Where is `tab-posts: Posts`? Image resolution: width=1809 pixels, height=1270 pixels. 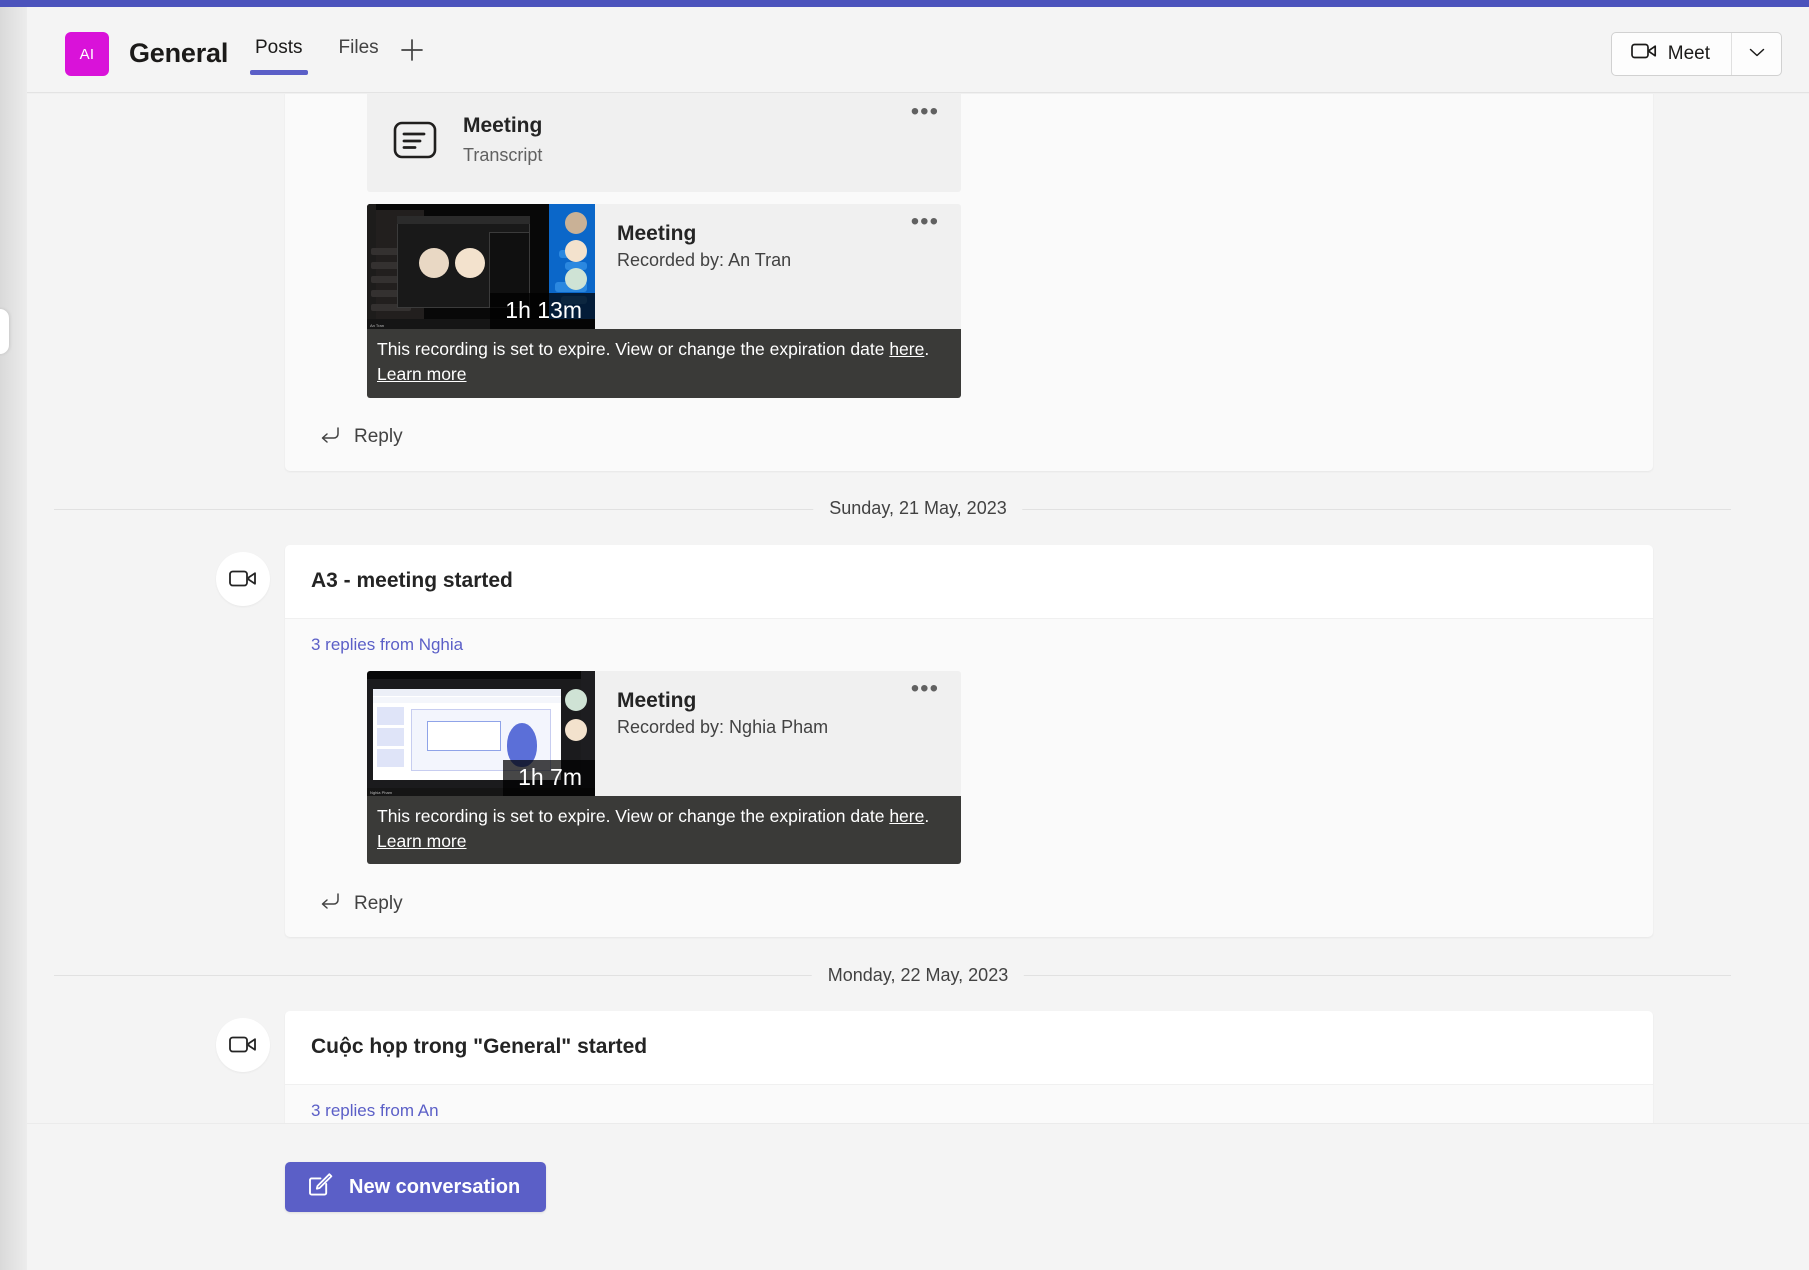 tab-posts: Posts is located at coordinates (279, 56).